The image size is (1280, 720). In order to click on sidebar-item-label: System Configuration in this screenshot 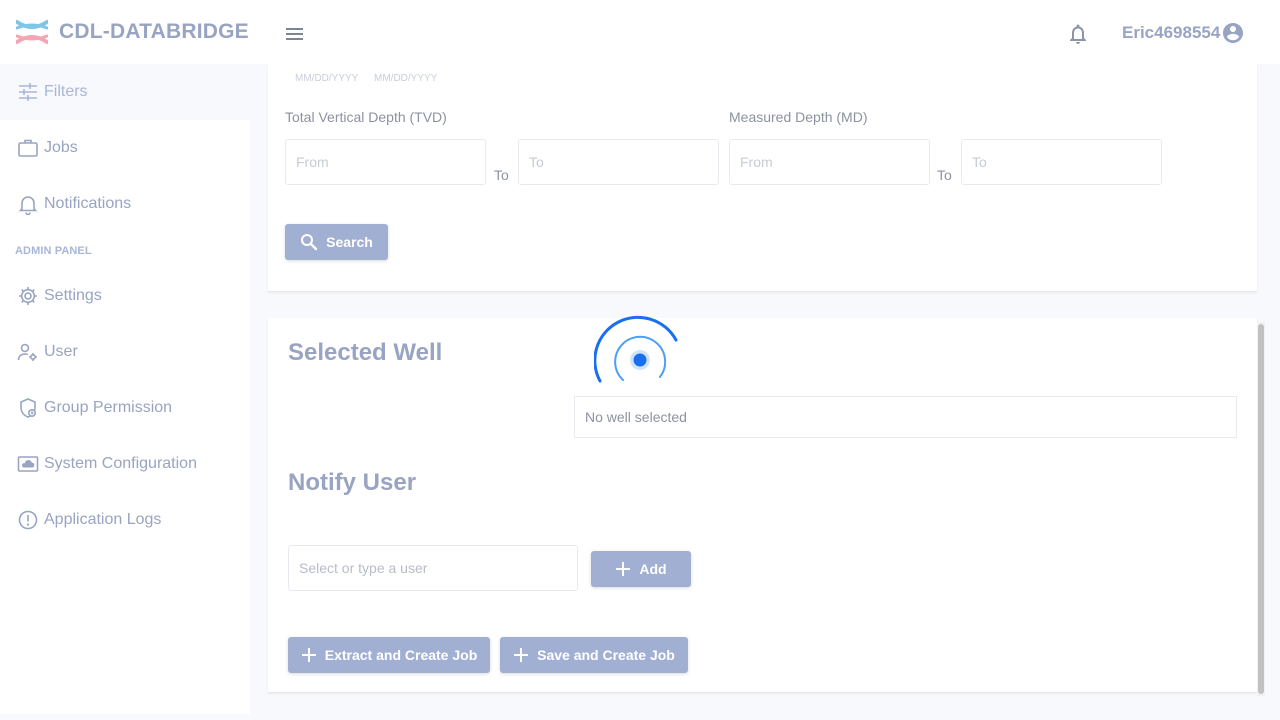, I will do `click(120, 463)`.